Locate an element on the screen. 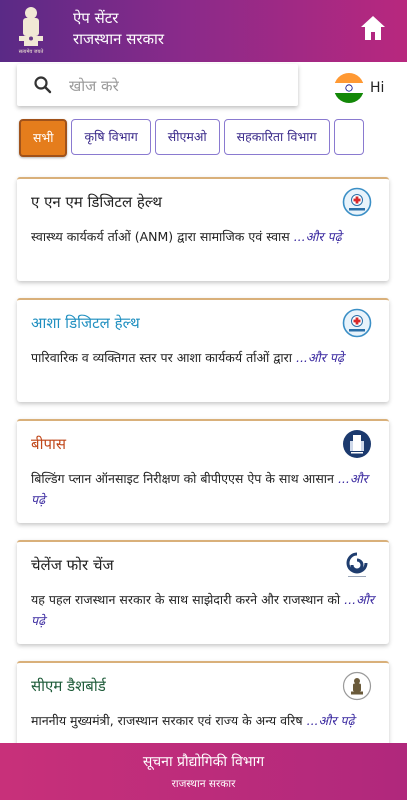 This screenshot has height=800, width=407. search-icon is located at coordinates (43, 85).